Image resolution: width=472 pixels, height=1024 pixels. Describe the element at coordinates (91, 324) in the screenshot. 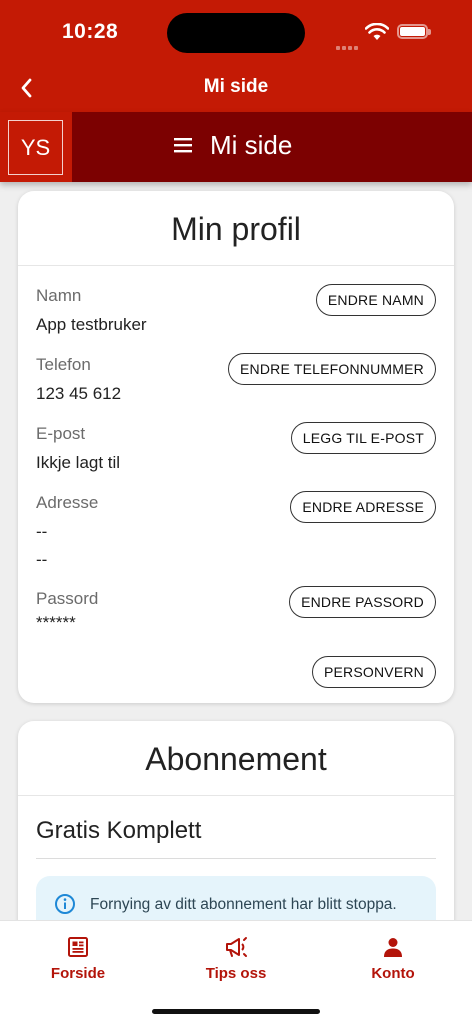

I see `field-value: App testbruker` at that location.